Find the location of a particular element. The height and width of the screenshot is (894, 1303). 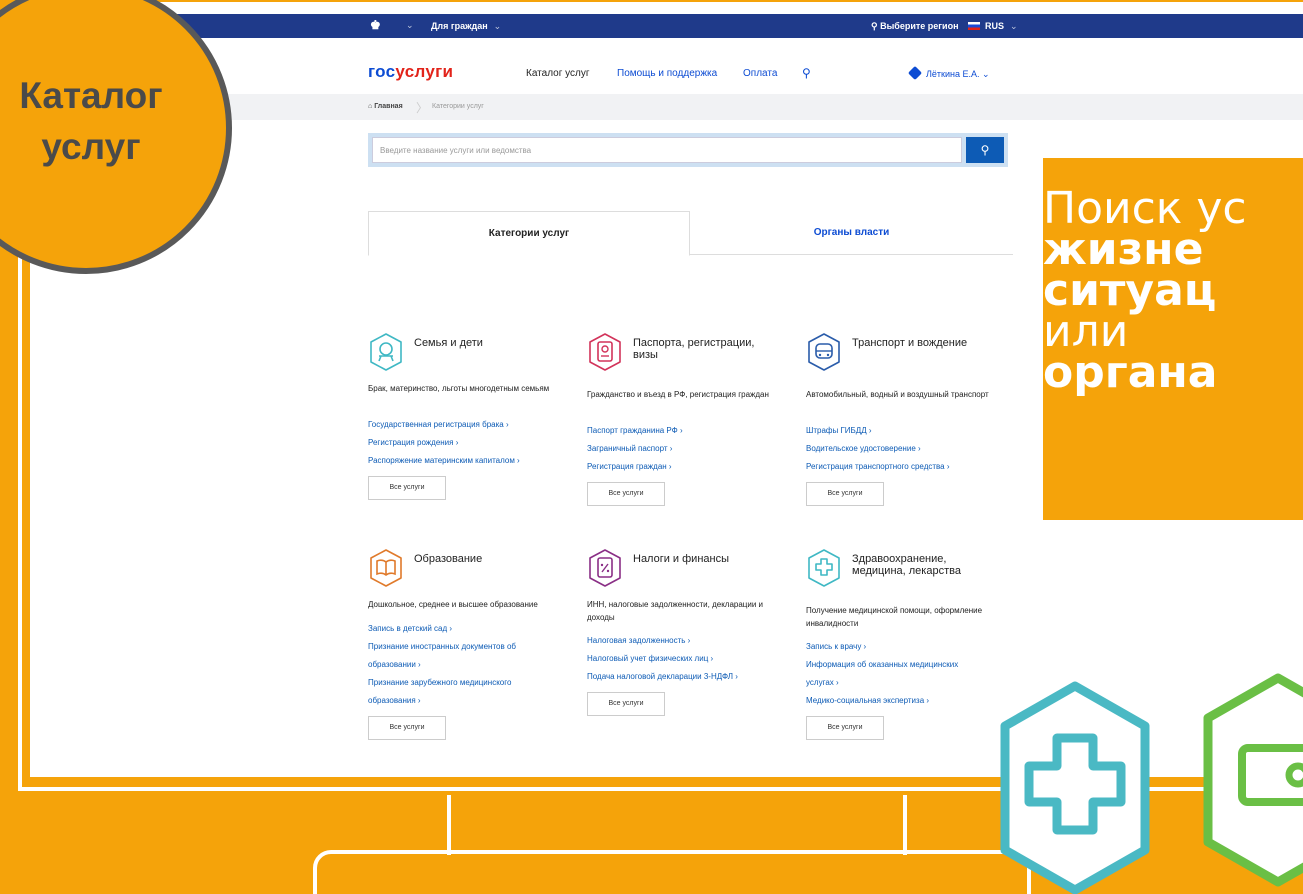

passport-icon is located at coordinates (605, 352).